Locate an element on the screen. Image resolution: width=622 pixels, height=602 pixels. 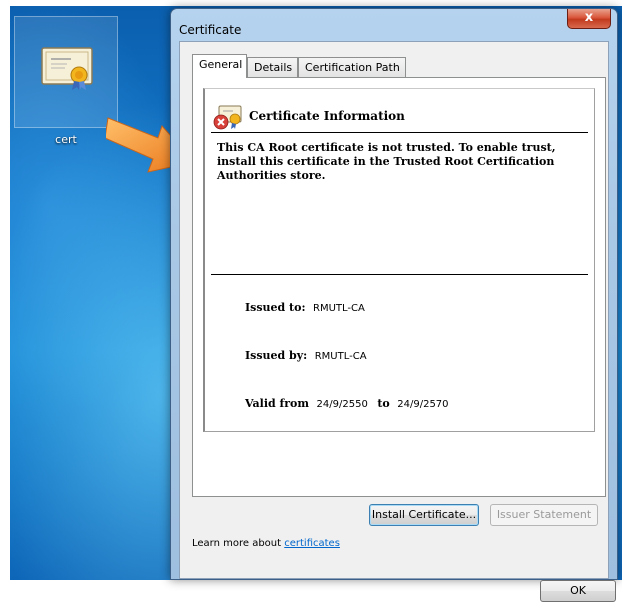
window-title: Certificate is located at coordinates (210, 30).